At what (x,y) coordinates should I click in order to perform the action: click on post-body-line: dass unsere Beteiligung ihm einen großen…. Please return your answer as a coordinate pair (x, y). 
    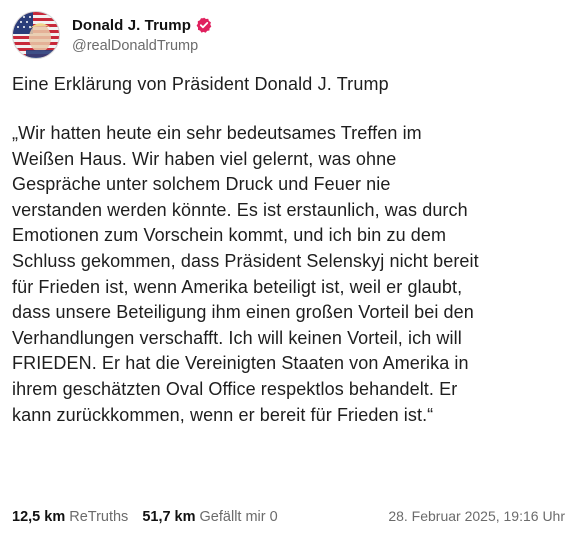
    Looking at the image, I should click on (243, 312).